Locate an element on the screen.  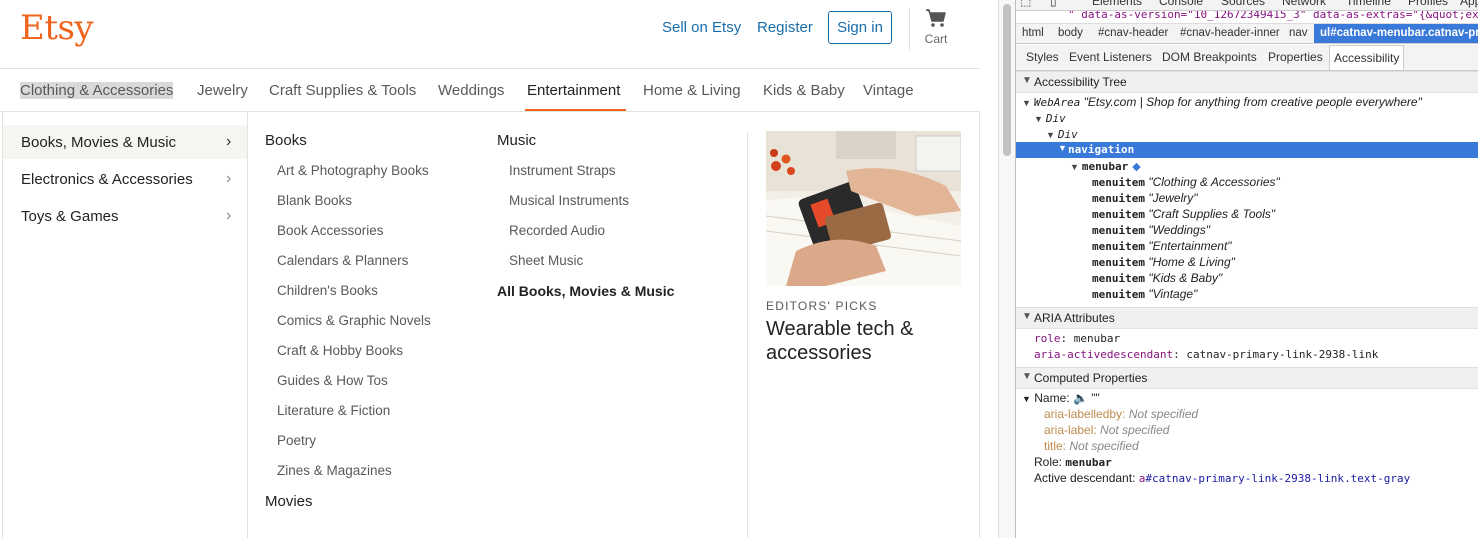
editors-picks-title: Wearable tech & accessories is located at coordinates (861, 341).